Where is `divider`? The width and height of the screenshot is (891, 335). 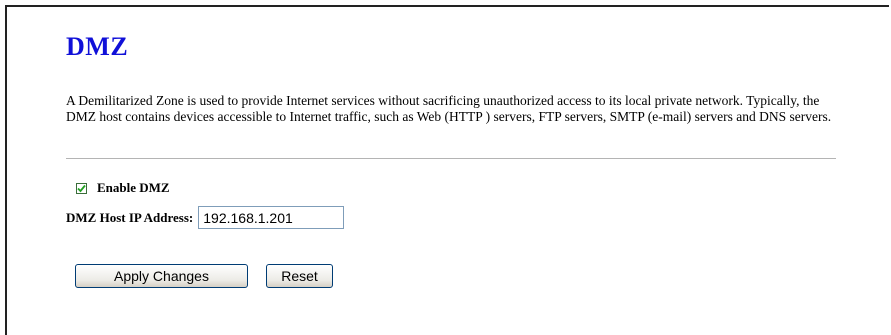 divider is located at coordinates (451, 158).